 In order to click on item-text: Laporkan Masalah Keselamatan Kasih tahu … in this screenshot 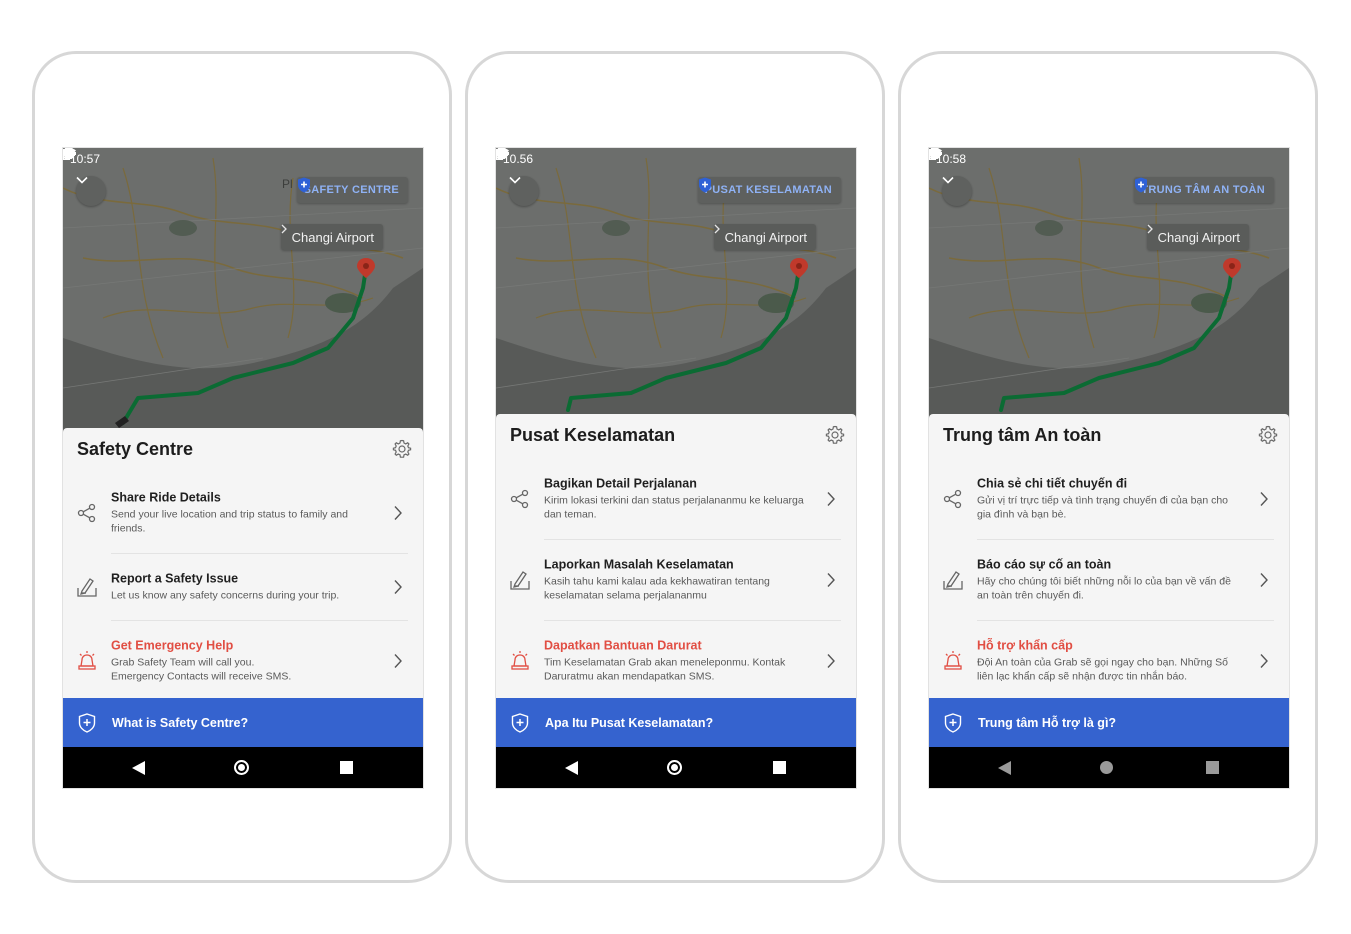, I will do `click(675, 579)`.